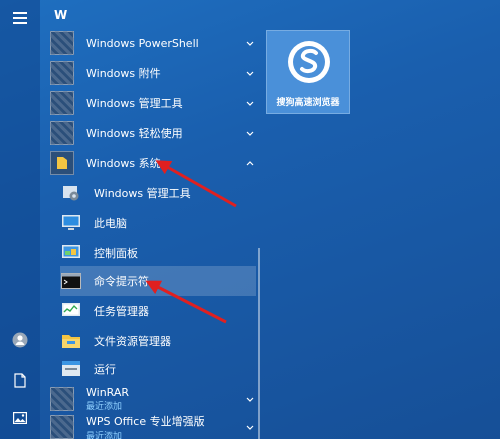 This screenshot has height=439, width=500. I want to click on winrar-icon, so click(62, 399).